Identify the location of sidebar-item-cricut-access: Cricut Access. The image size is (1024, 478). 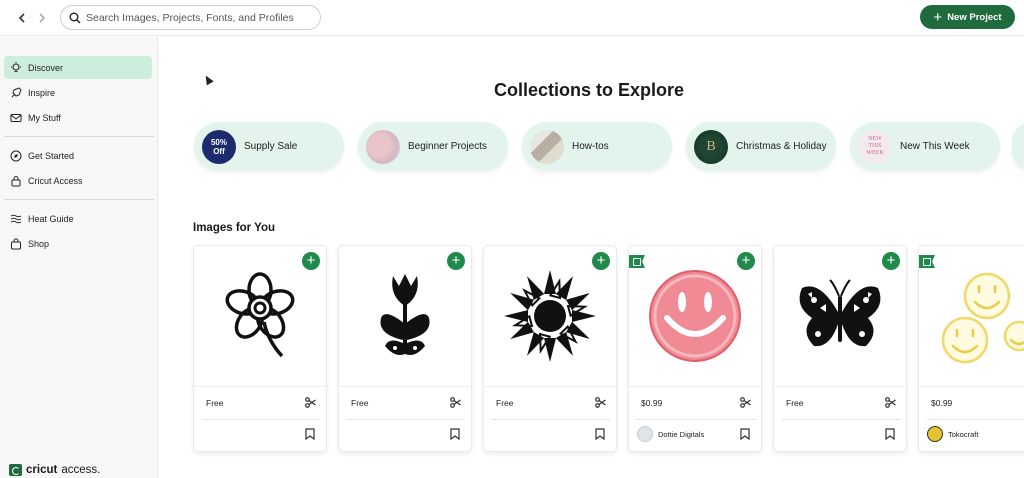
(78, 180).